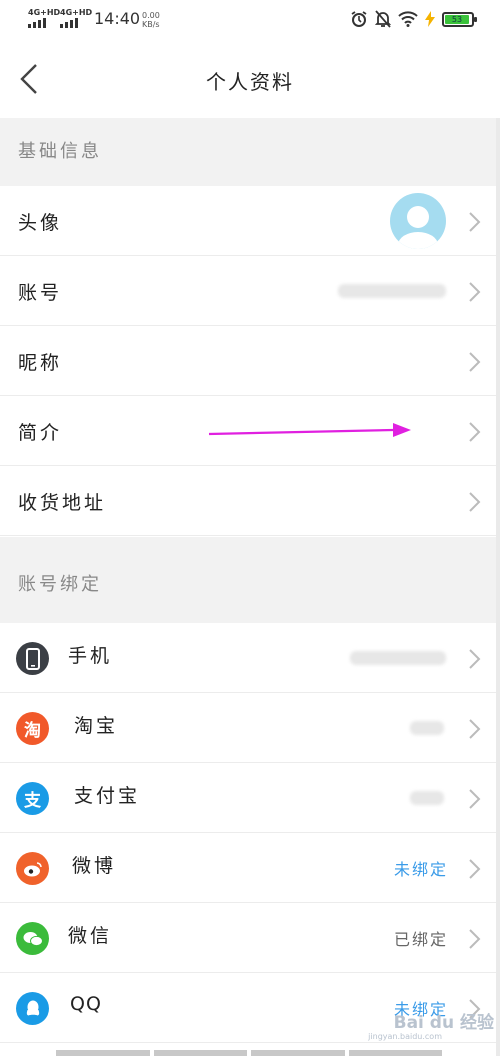 The height and width of the screenshot is (1056, 500). What do you see at coordinates (250, 82) in the screenshot?
I see `page-title: 个人资料` at bounding box center [250, 82].